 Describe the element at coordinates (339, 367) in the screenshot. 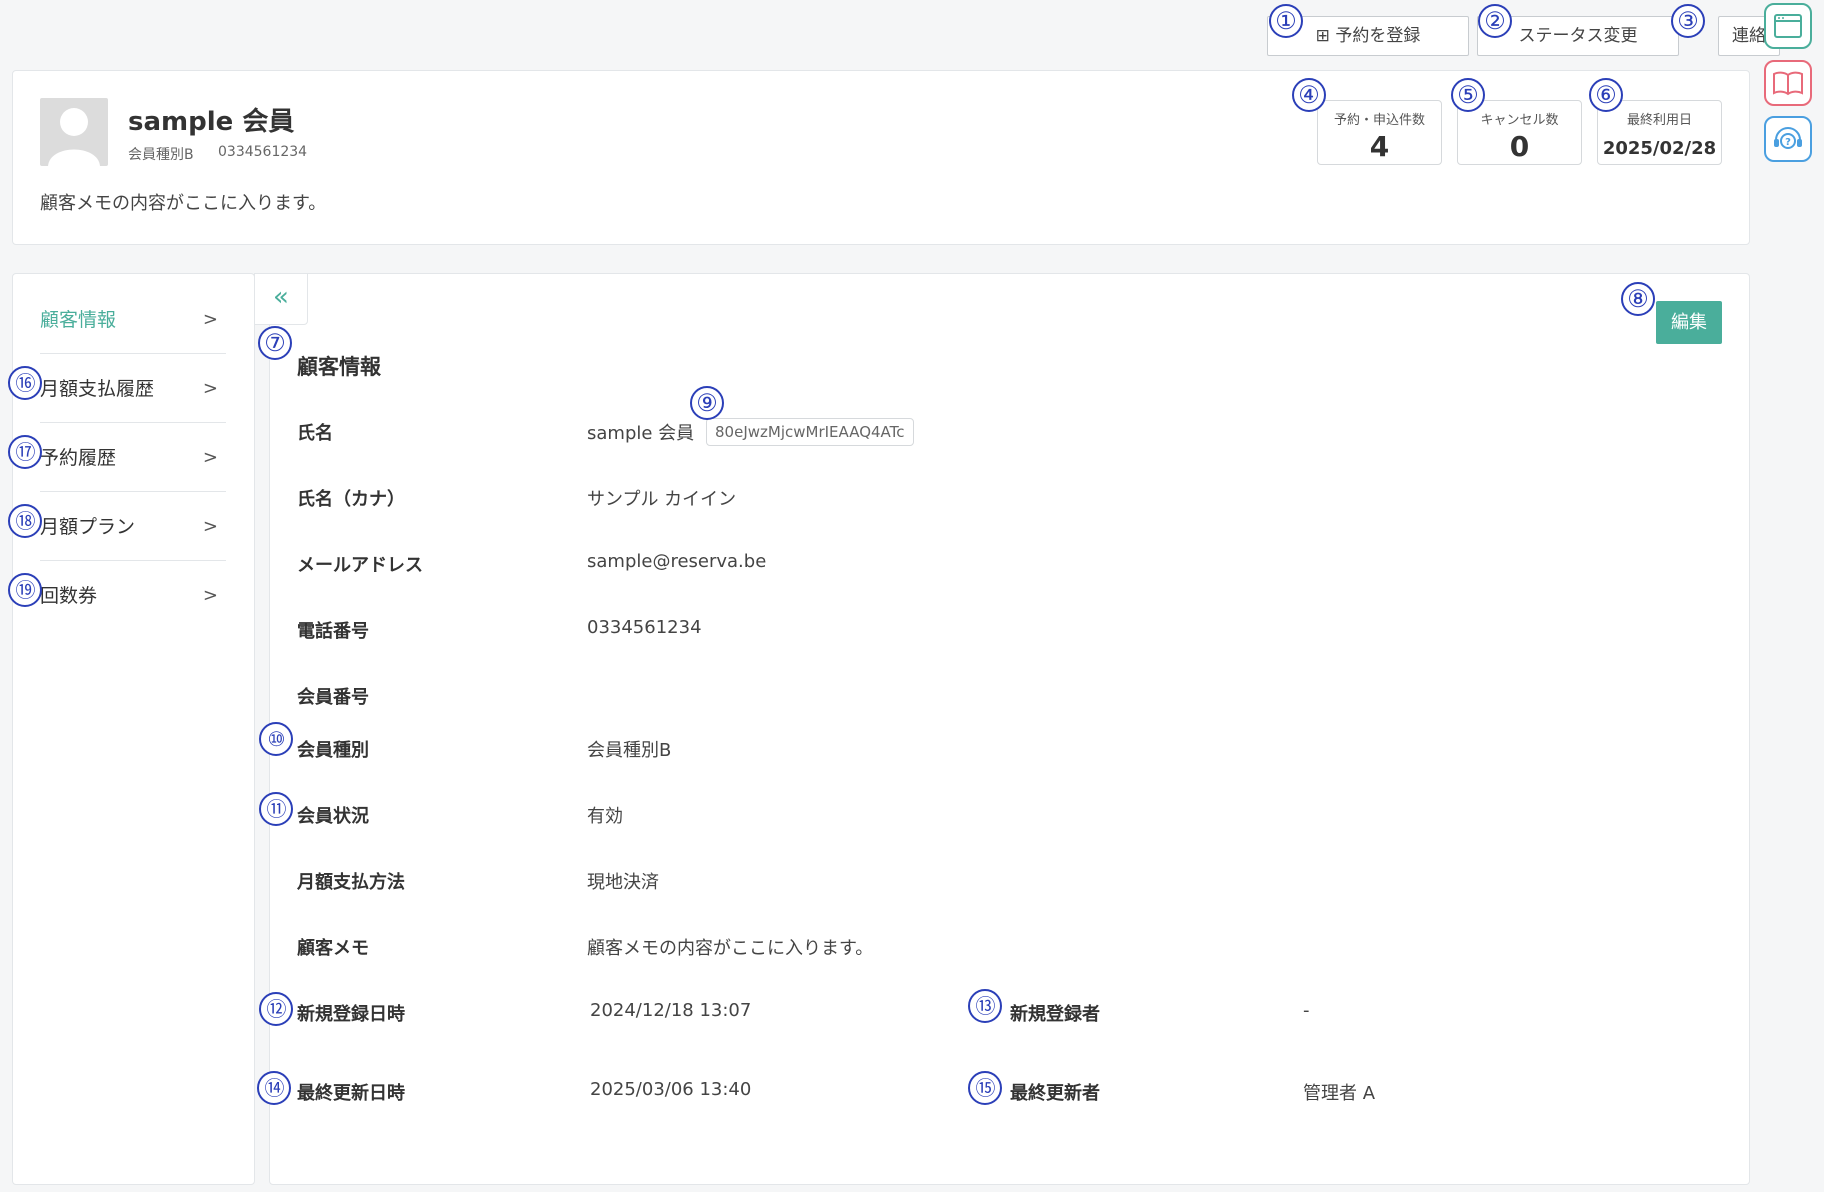

I see `section-title: 顧客情報` at that location.